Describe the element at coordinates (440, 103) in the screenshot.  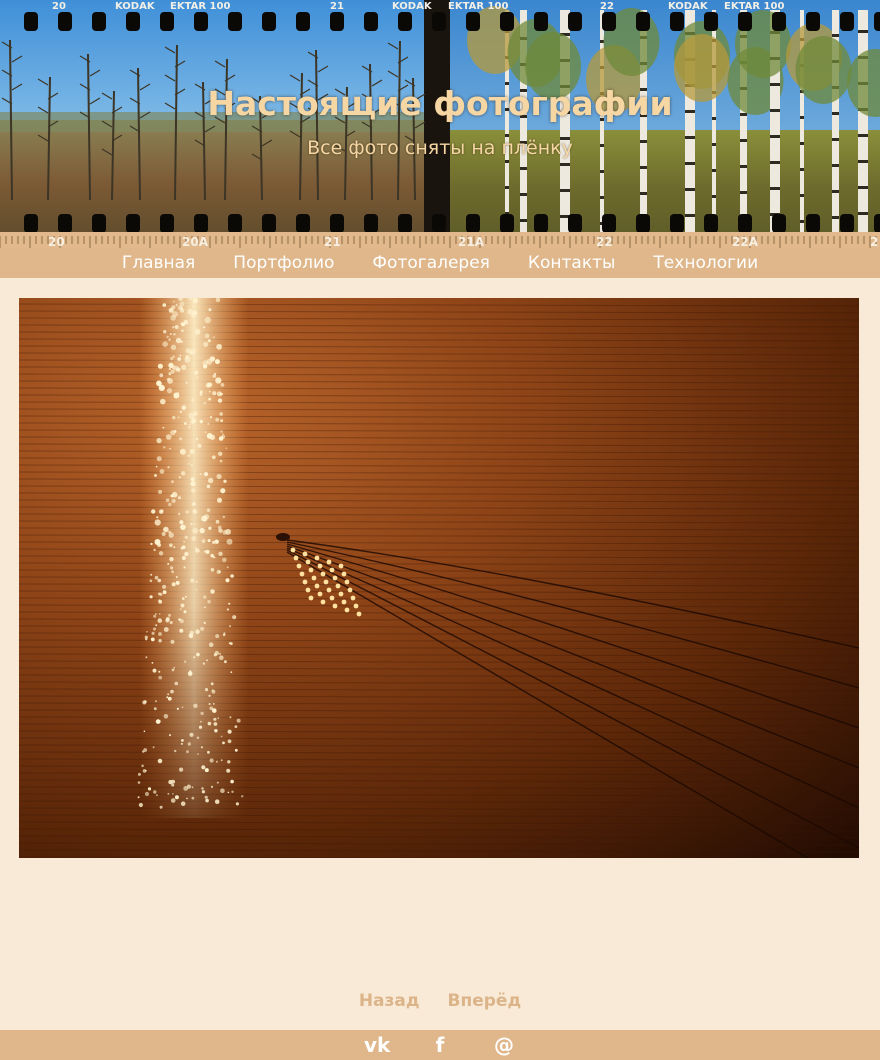
I see `site-title: Настоящие фотографии` at that location.